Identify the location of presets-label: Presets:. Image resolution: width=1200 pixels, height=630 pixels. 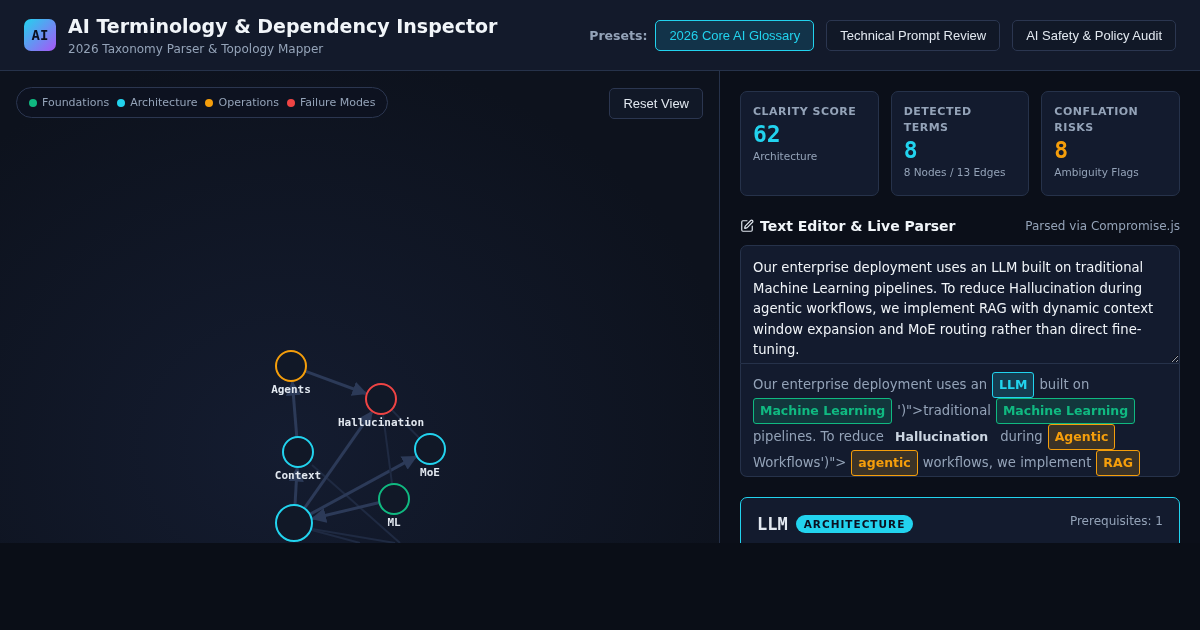
(618, 35).